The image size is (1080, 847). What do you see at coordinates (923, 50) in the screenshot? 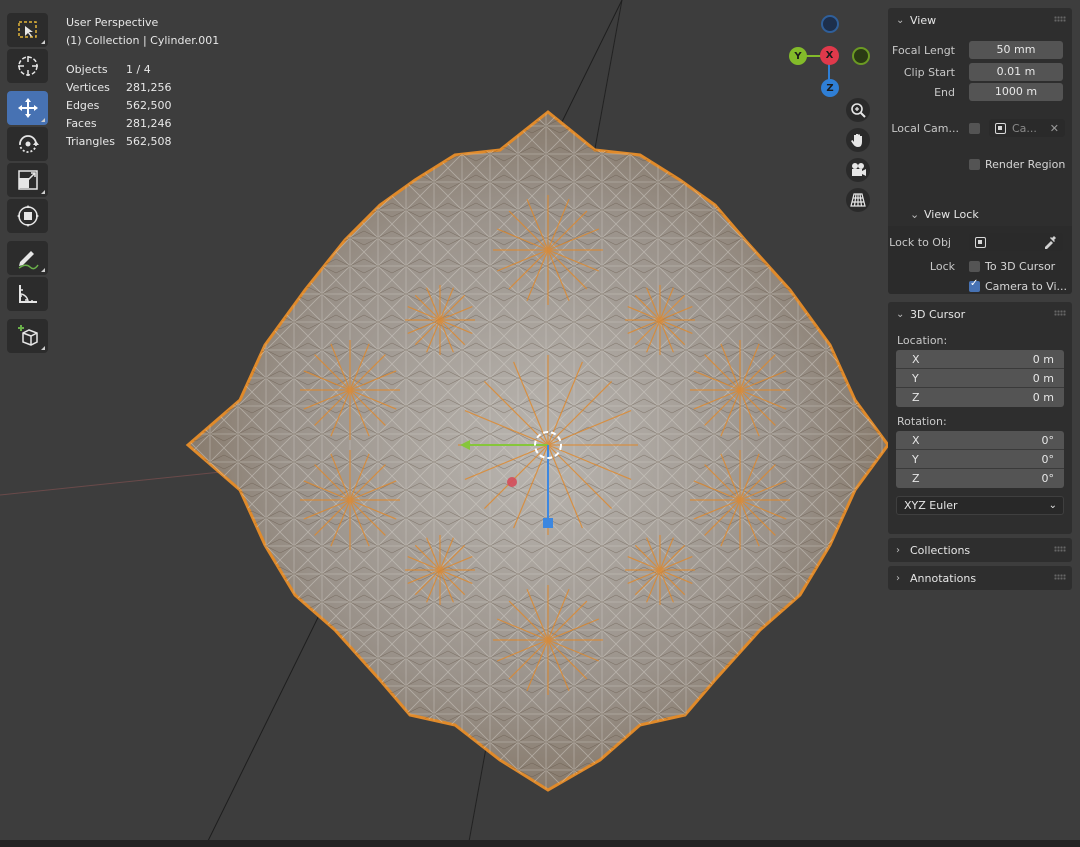
I see `focal-length-label: Focal Lengt` at bounding box center [923, 50].